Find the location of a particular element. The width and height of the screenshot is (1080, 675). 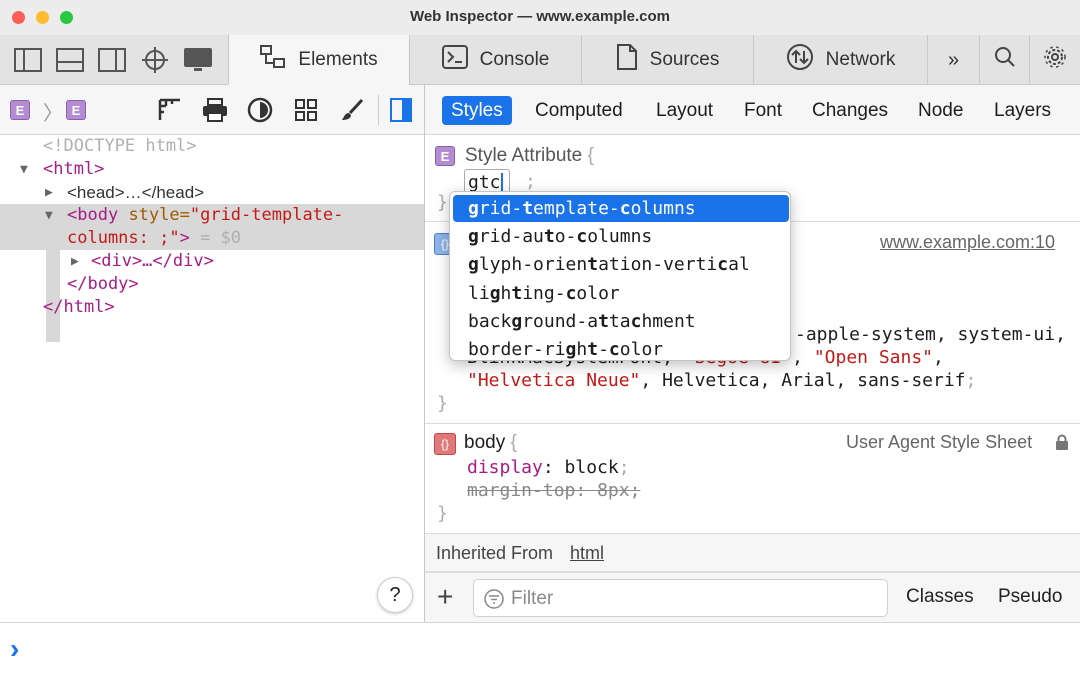

settings-button is located at coordinates (1054, 60).